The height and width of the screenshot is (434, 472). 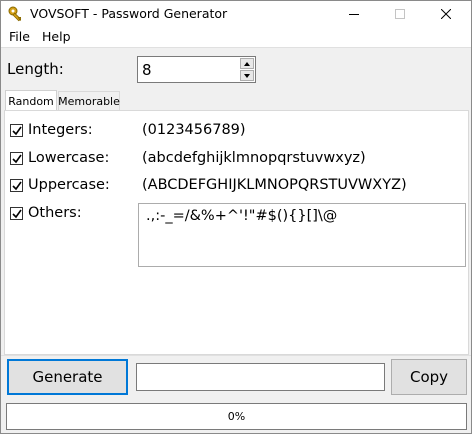 I want to click on maximize-icon, so click(x=400, y=14).